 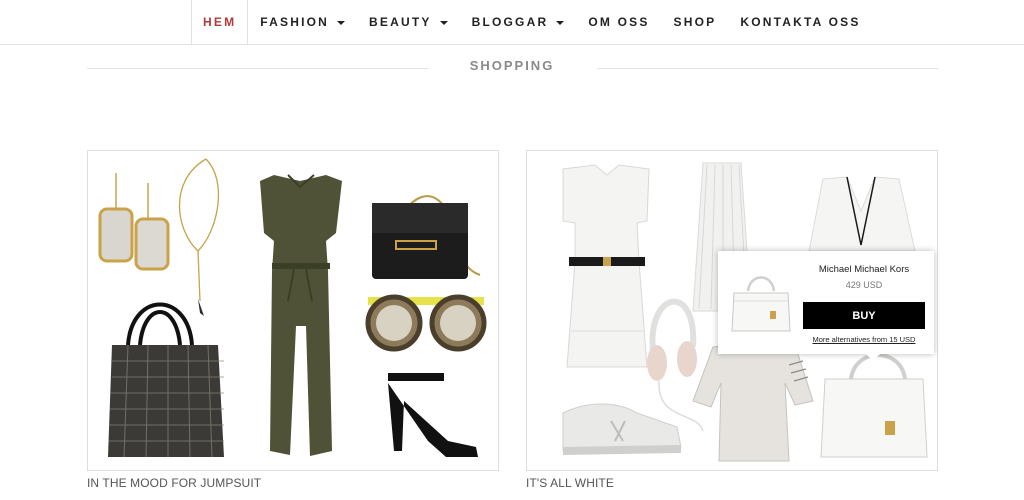 What do you see at coordinates (864, 339) in the screenshot?
I see `more-alternatives-link: More alternatives from 15 USD` at bounding box center [864, 339].